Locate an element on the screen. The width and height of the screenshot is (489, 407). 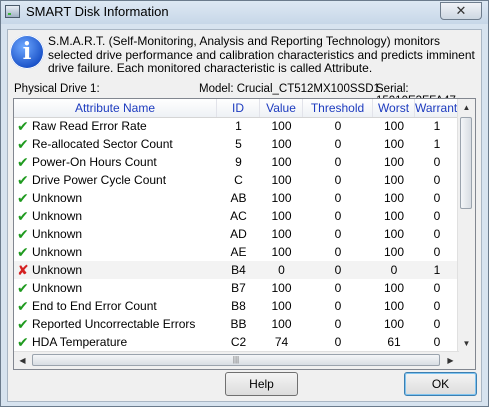
scroll-right-arrow-icon: ▶ is located at coordinates (450, 360).